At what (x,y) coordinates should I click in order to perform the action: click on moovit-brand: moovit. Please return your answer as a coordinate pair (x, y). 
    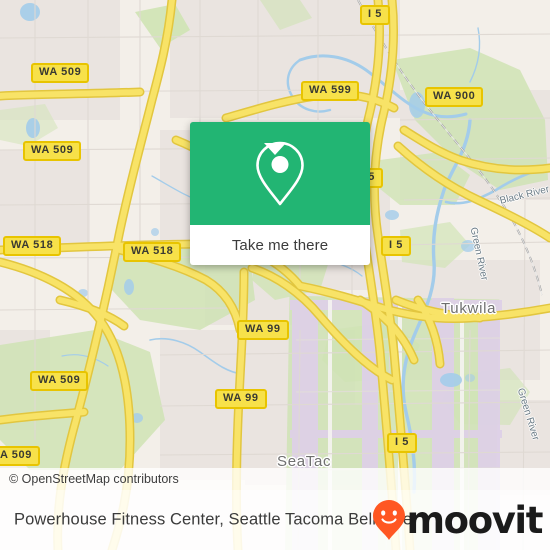
    Looking at the image, I should click on (458, 520).